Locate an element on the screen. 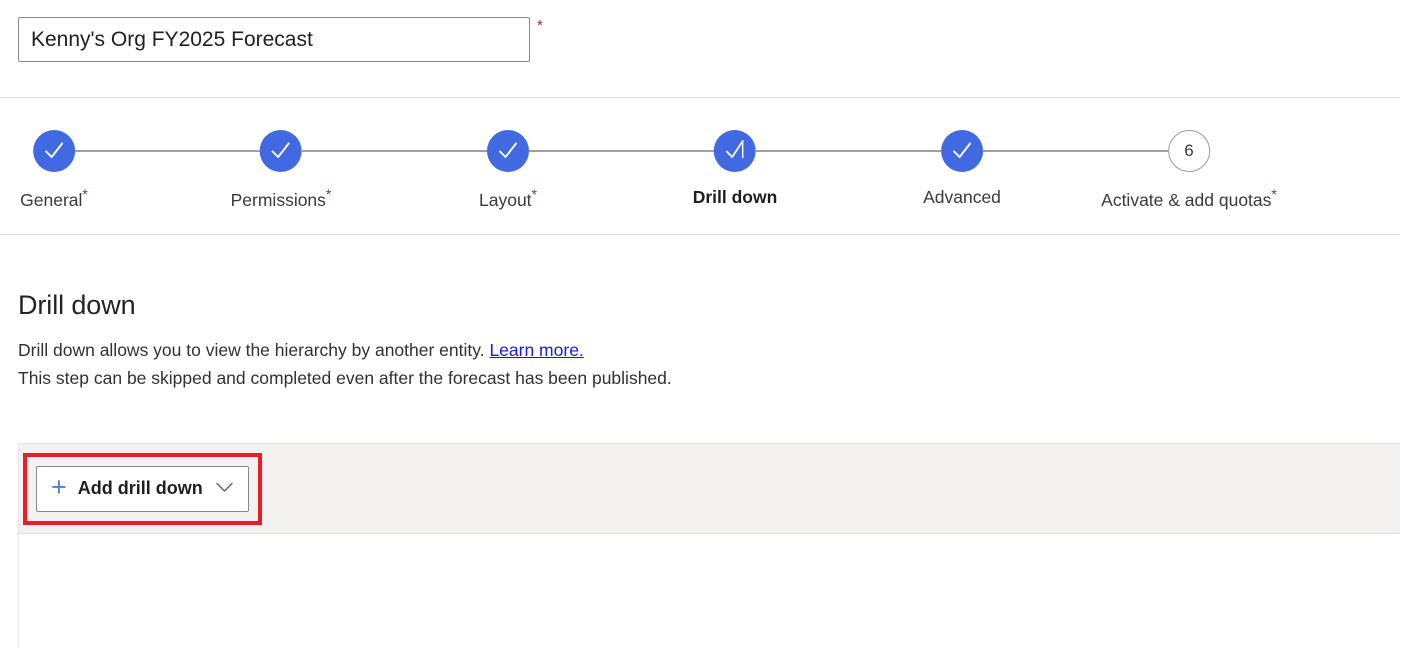  step-number-icon: 6 is located at coordinates (1188, 151).